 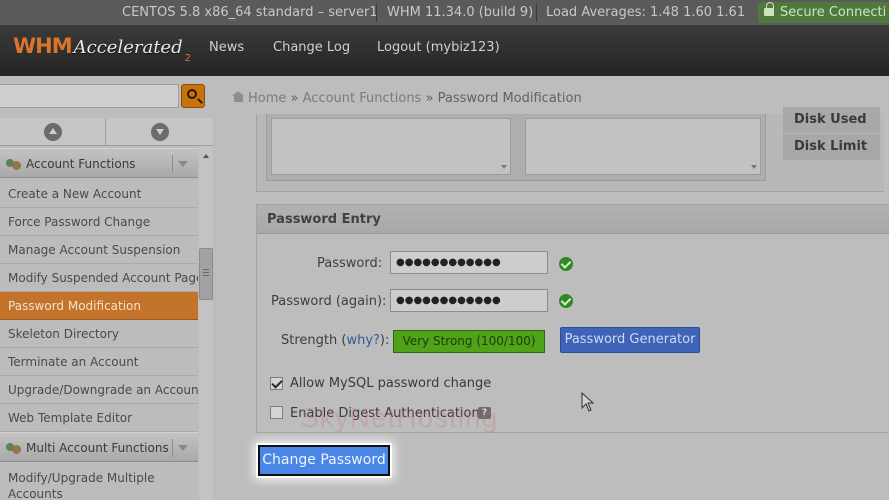 What do you see at coordinates (469, 262) in the screenshot?
I see `password-input: ●●●●●●●●●●●●` at bounding box center [469, 262].